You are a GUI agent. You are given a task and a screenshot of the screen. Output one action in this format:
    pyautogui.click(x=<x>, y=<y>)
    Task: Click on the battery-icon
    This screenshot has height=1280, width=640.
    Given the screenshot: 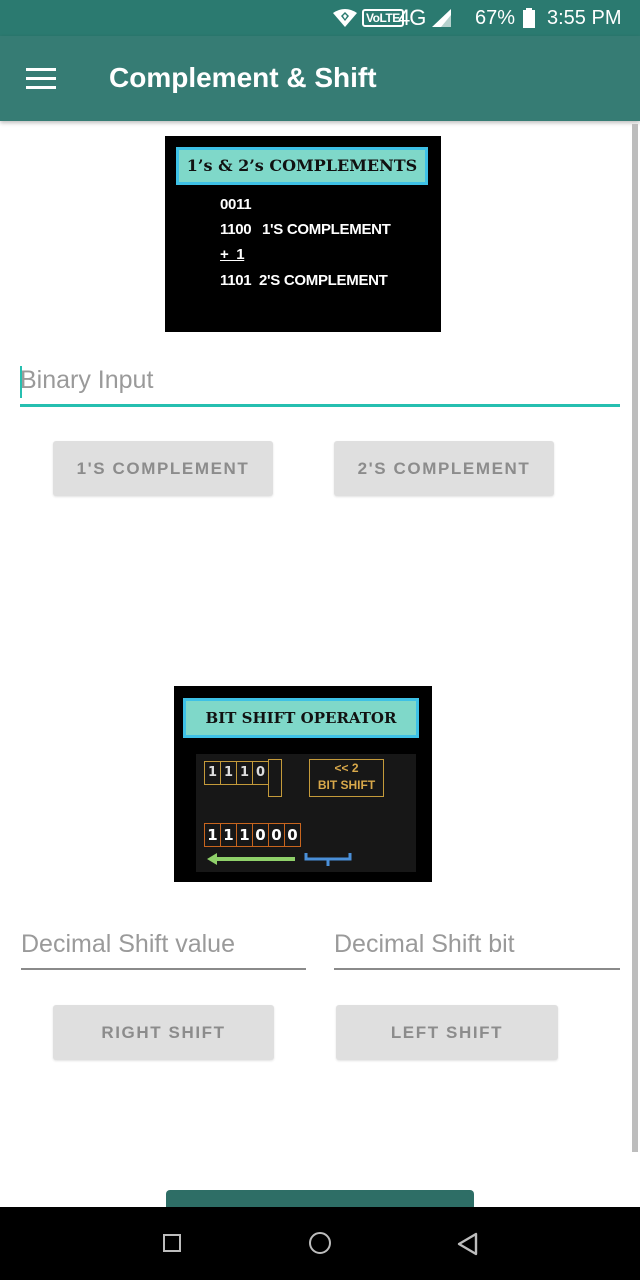 What is the action you would take?
    pyautogui.click(x=529, y=18)
    